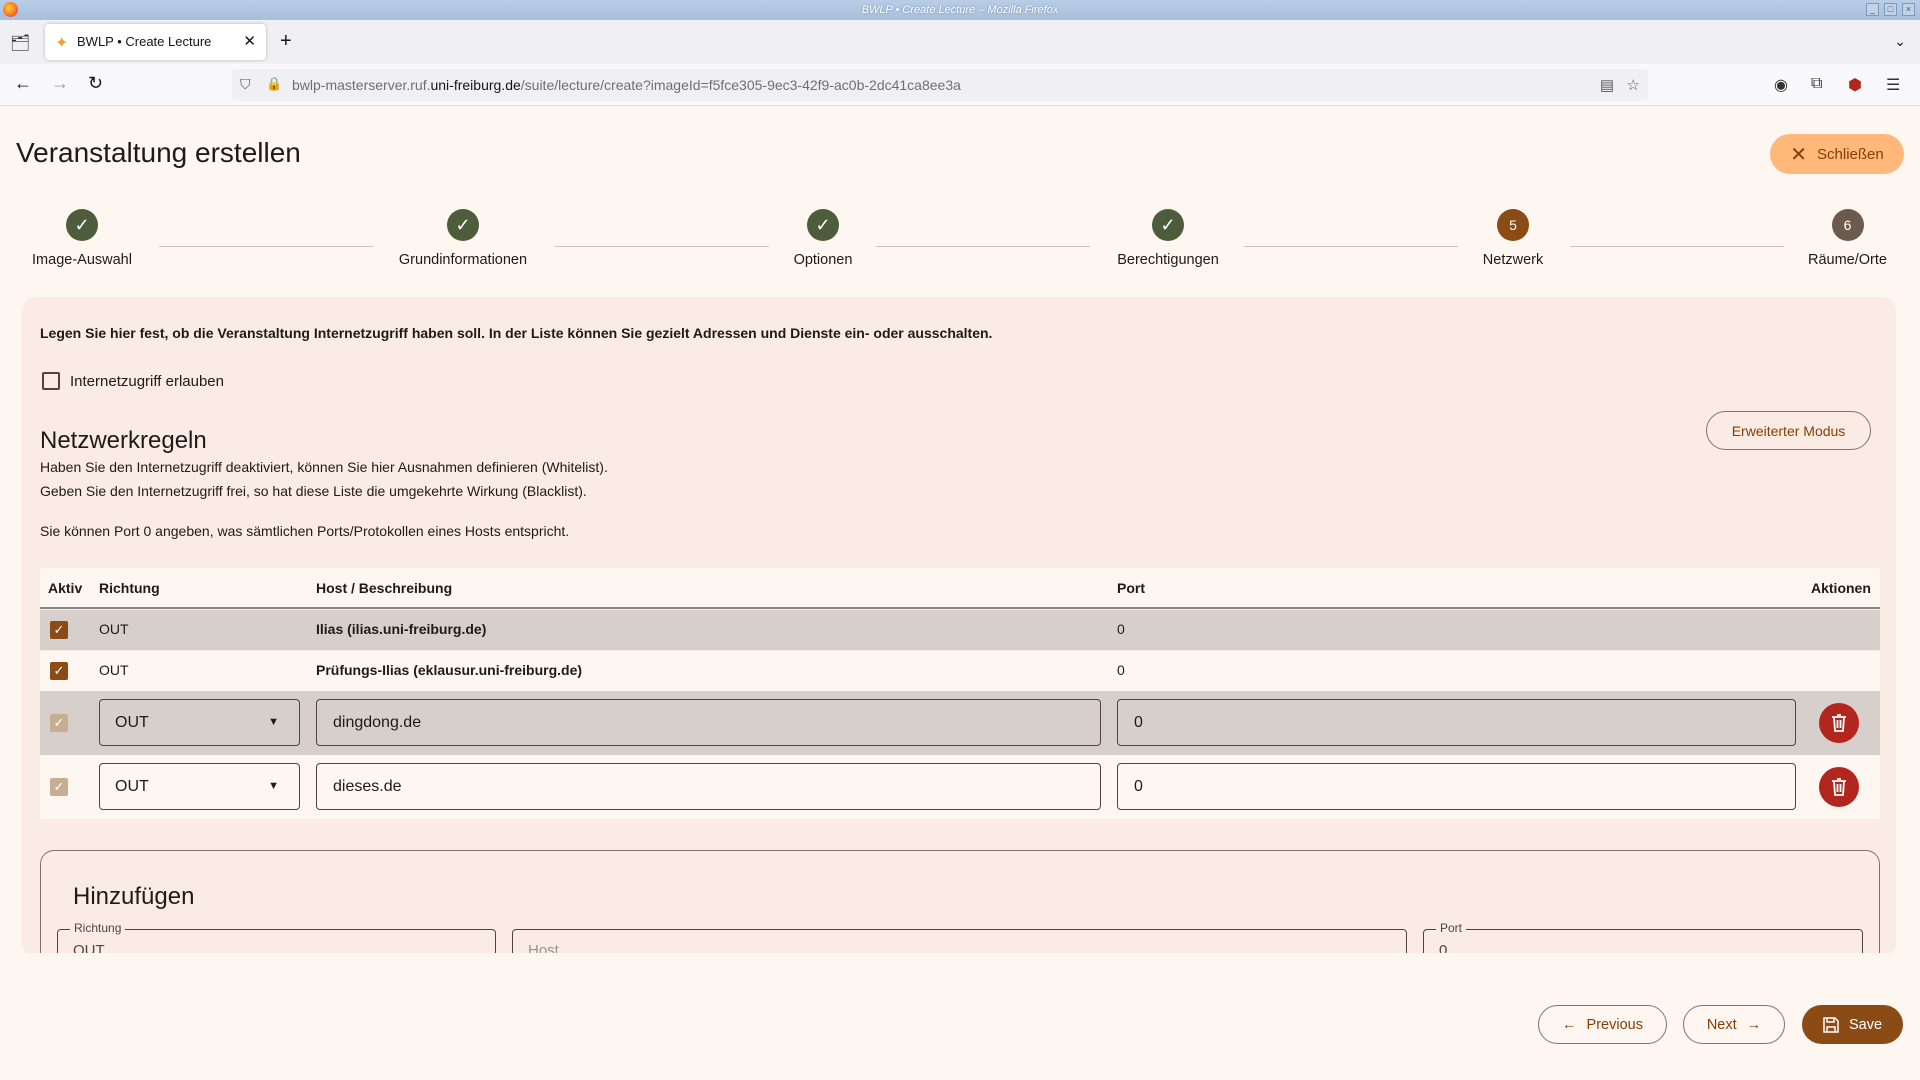 This screenshot has height=1080, width=1920. What do you see at coordinates (1816, 84) in the screenshot?
I see `extensions-icon: ⧉` at bounding box center [1816, 84].